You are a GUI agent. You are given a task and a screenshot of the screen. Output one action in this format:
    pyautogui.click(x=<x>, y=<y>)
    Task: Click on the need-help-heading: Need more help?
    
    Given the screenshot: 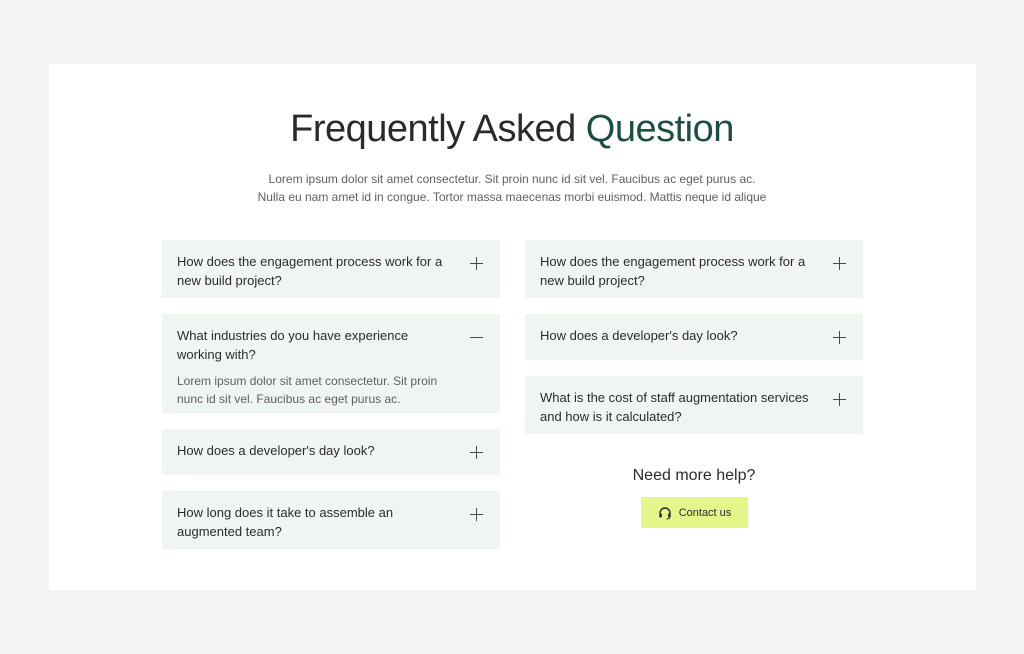 What is the action you would take?
    pyautogui.click(x=694, y=475)
    